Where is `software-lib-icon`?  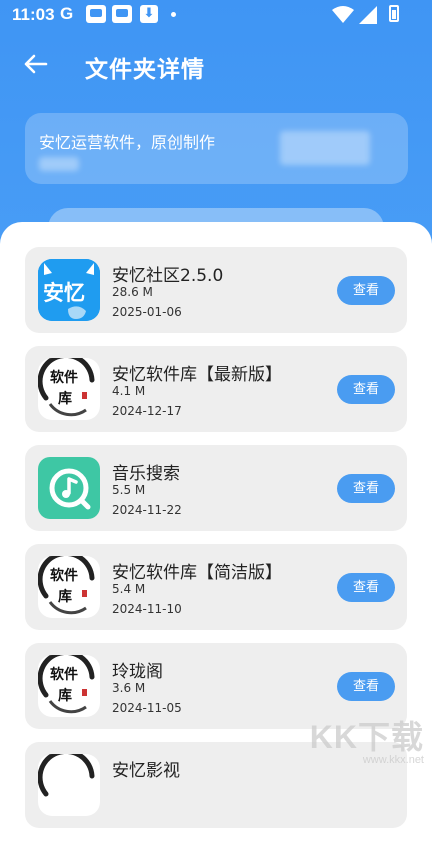
software-lib-icon is located at coordinates (69, 785).